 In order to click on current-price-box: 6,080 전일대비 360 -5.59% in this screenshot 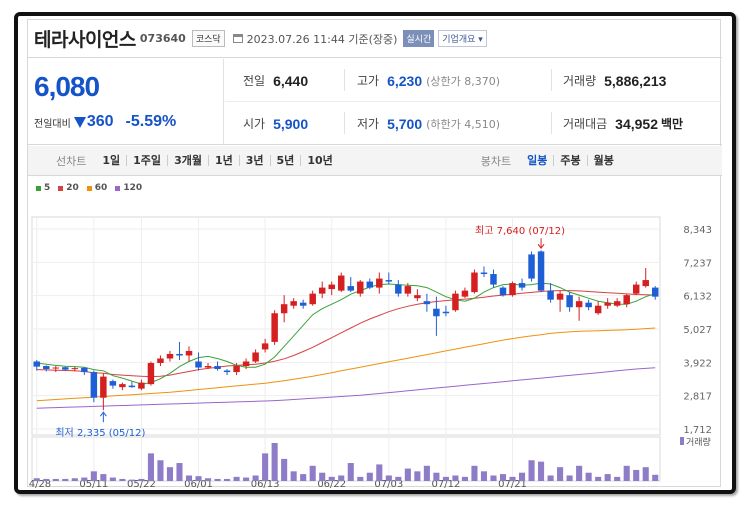, I will do `click(126, 102)`.